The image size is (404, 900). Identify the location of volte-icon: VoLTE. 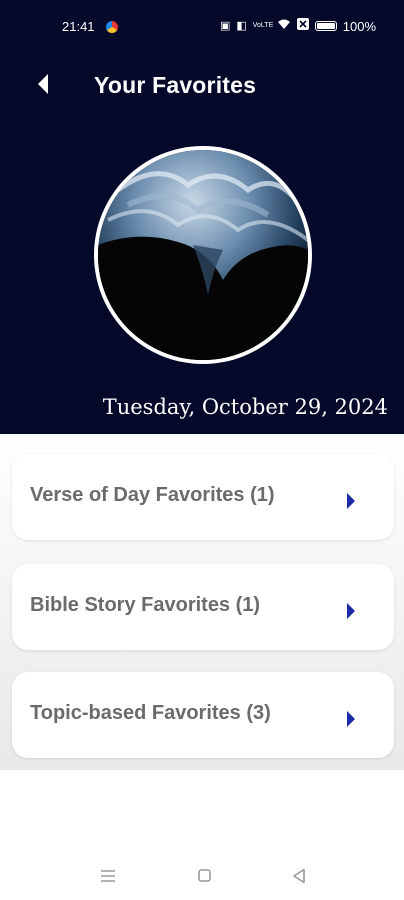
(263, 25).